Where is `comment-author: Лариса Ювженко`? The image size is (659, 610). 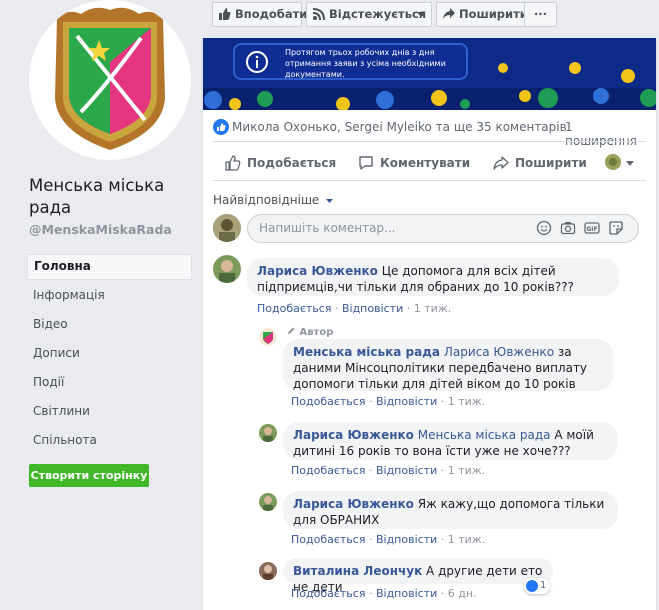
comment-author: Лариса Ювженко is located at coordinates (317, 271).